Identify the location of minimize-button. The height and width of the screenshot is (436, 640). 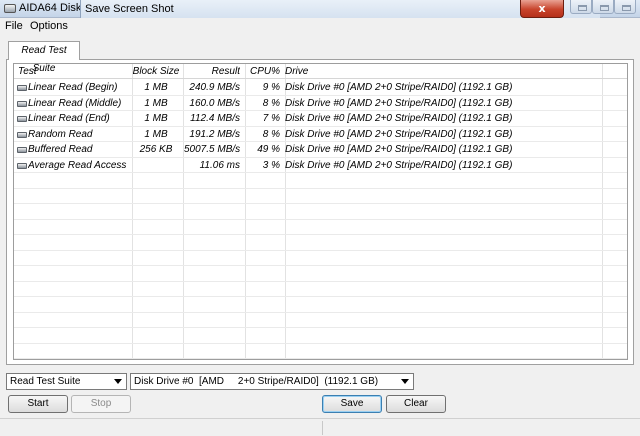
(581, 7).